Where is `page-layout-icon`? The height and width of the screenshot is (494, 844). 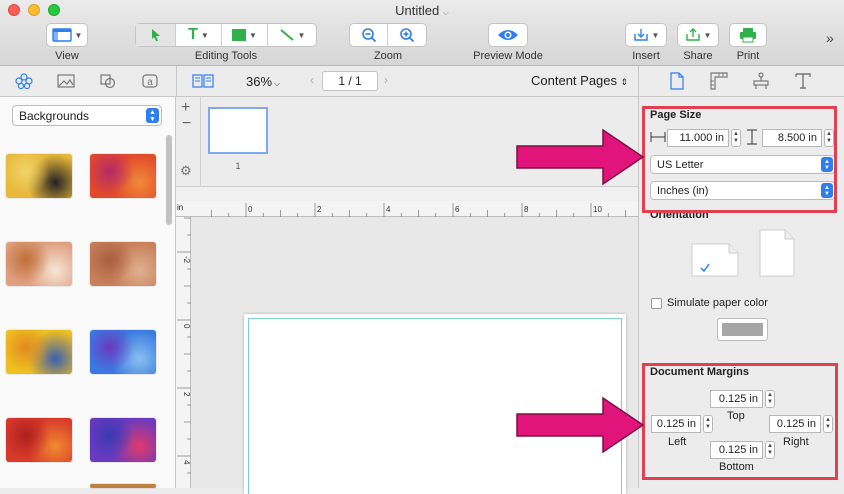
page-layout-icon is located at coordinates (203, 81).